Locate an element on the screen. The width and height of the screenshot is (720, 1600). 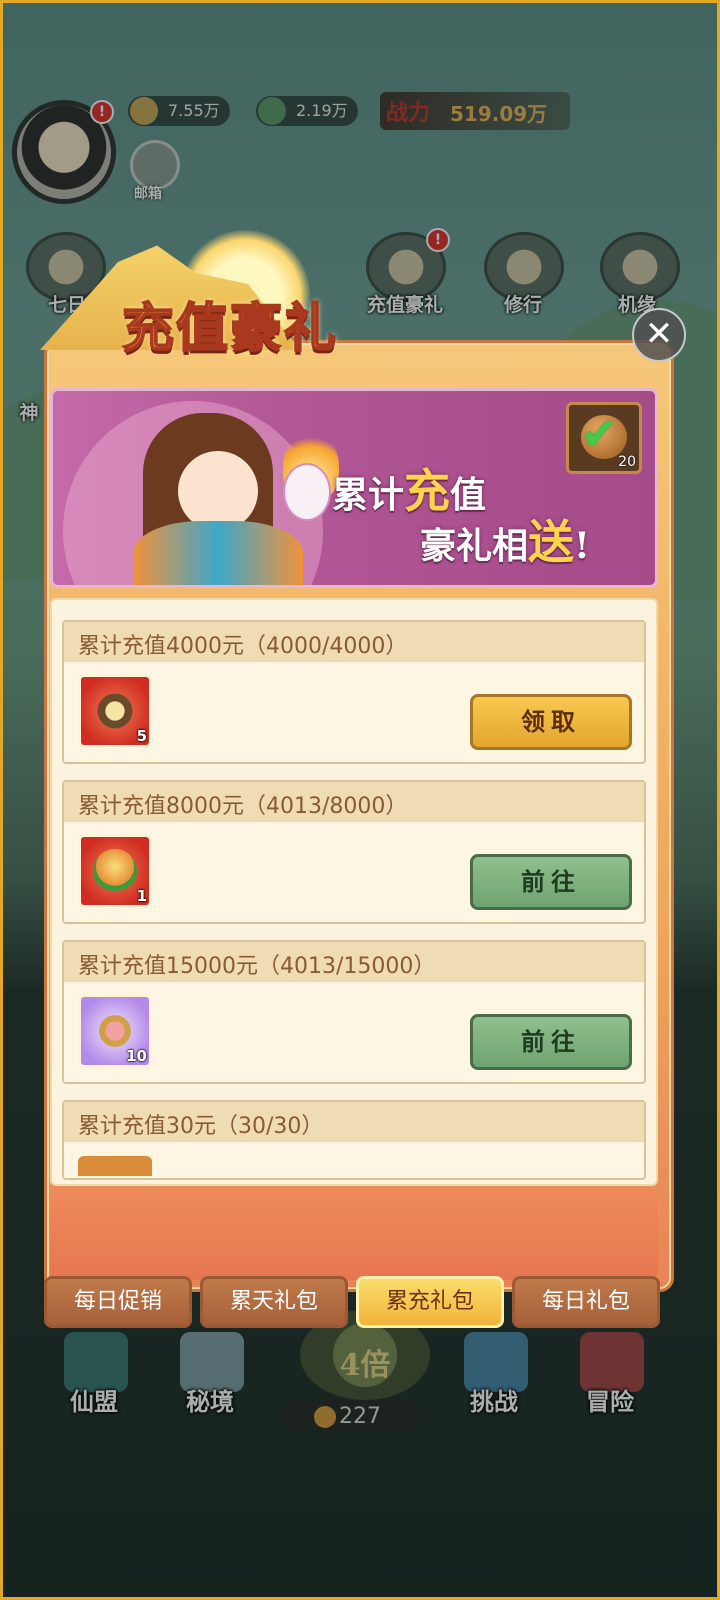
close-icon: ✕ is located at coordinates (659, 334).